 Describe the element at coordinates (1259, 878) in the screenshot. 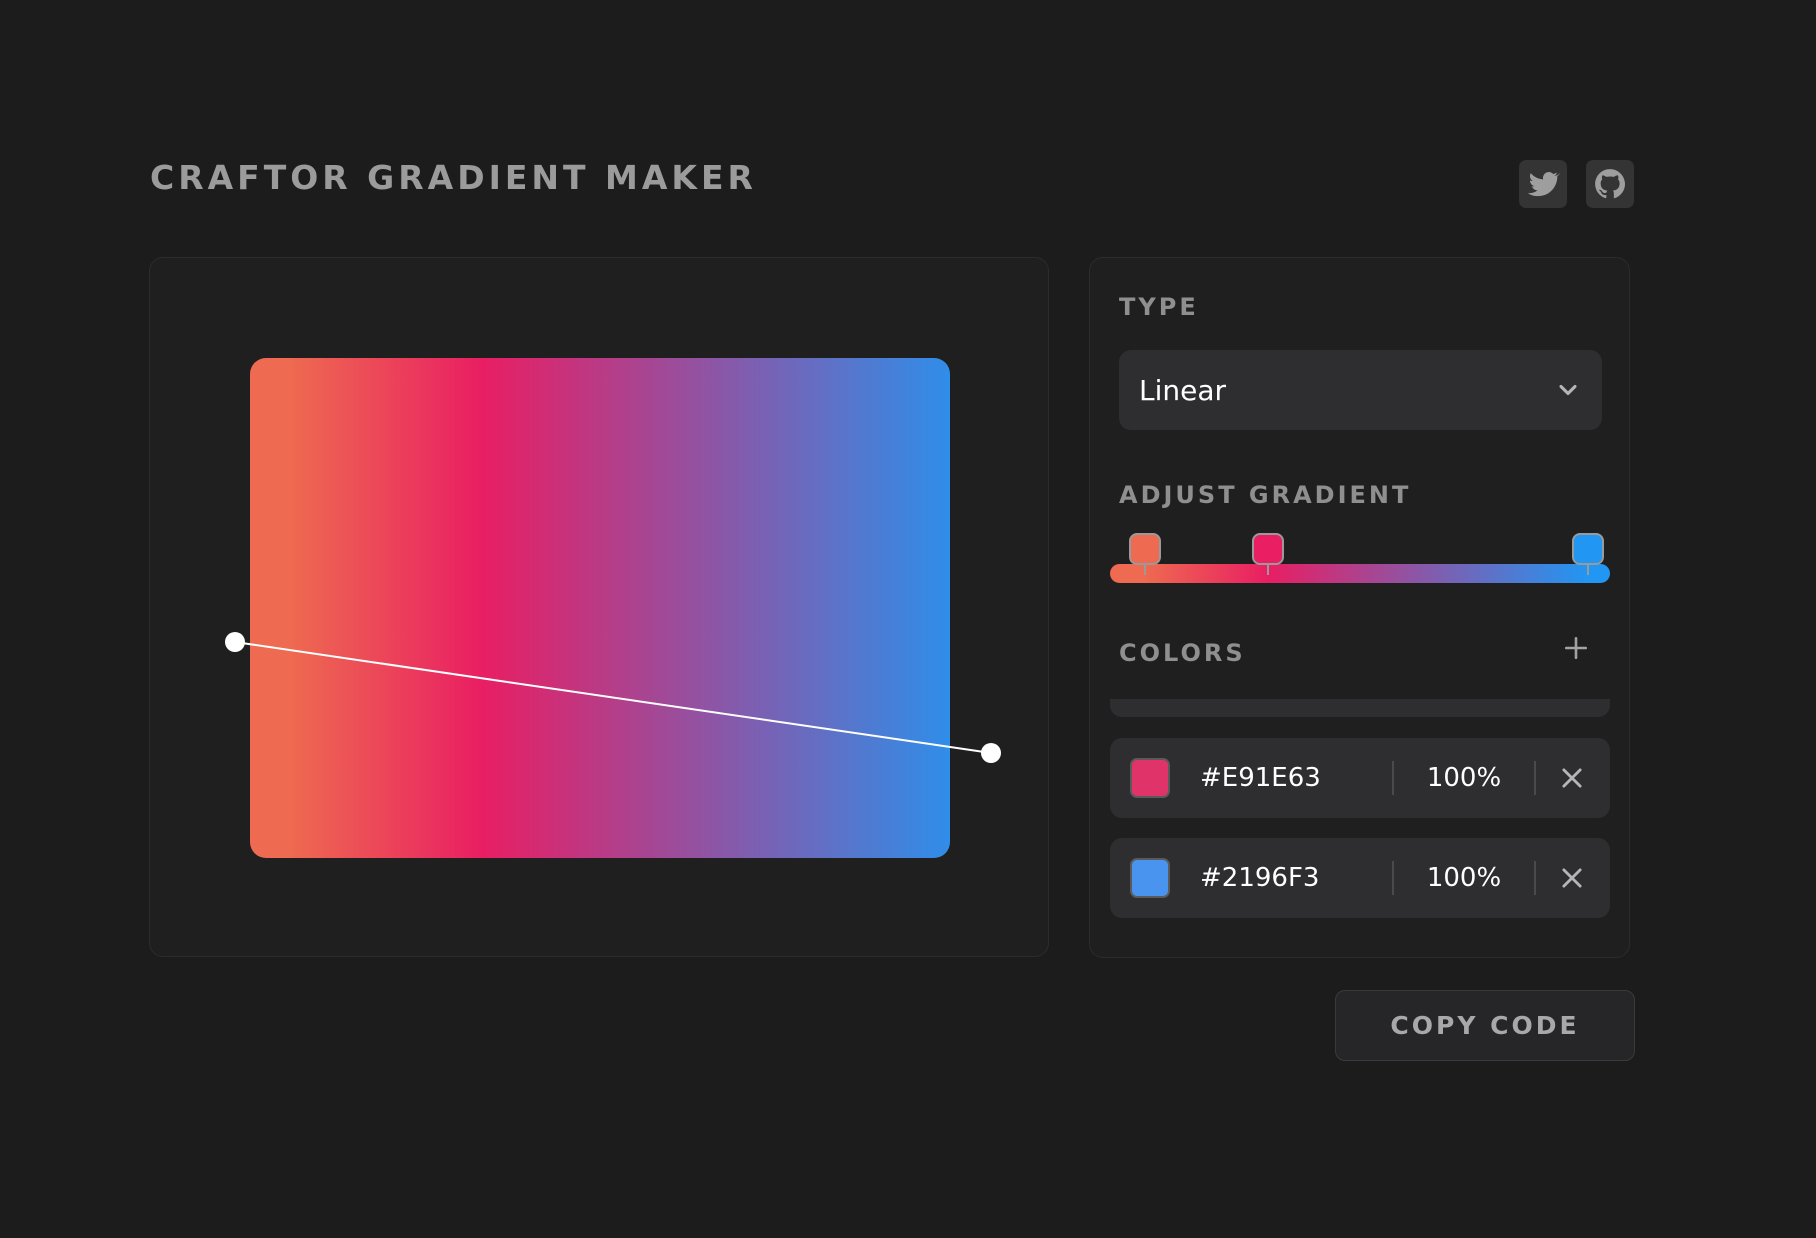

I see `color-hex-value: #2196F3` at that location.